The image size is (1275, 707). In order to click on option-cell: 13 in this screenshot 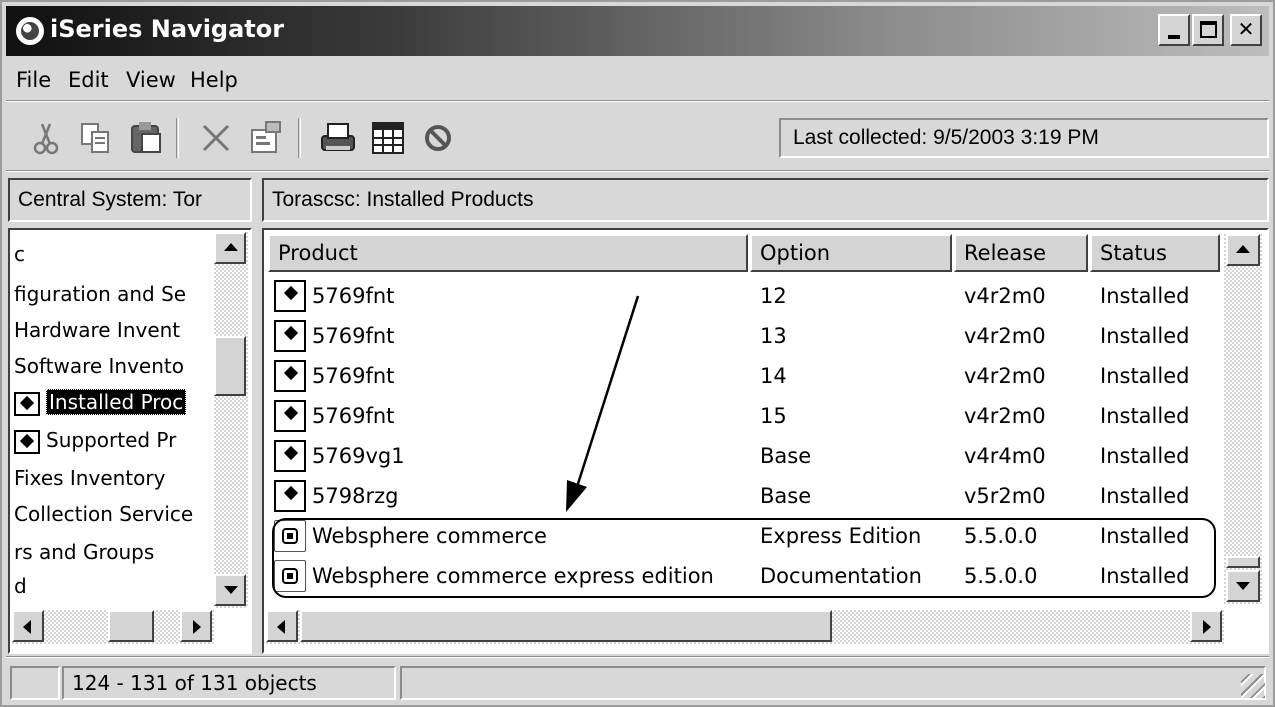, I will do `click(773, 336)`.